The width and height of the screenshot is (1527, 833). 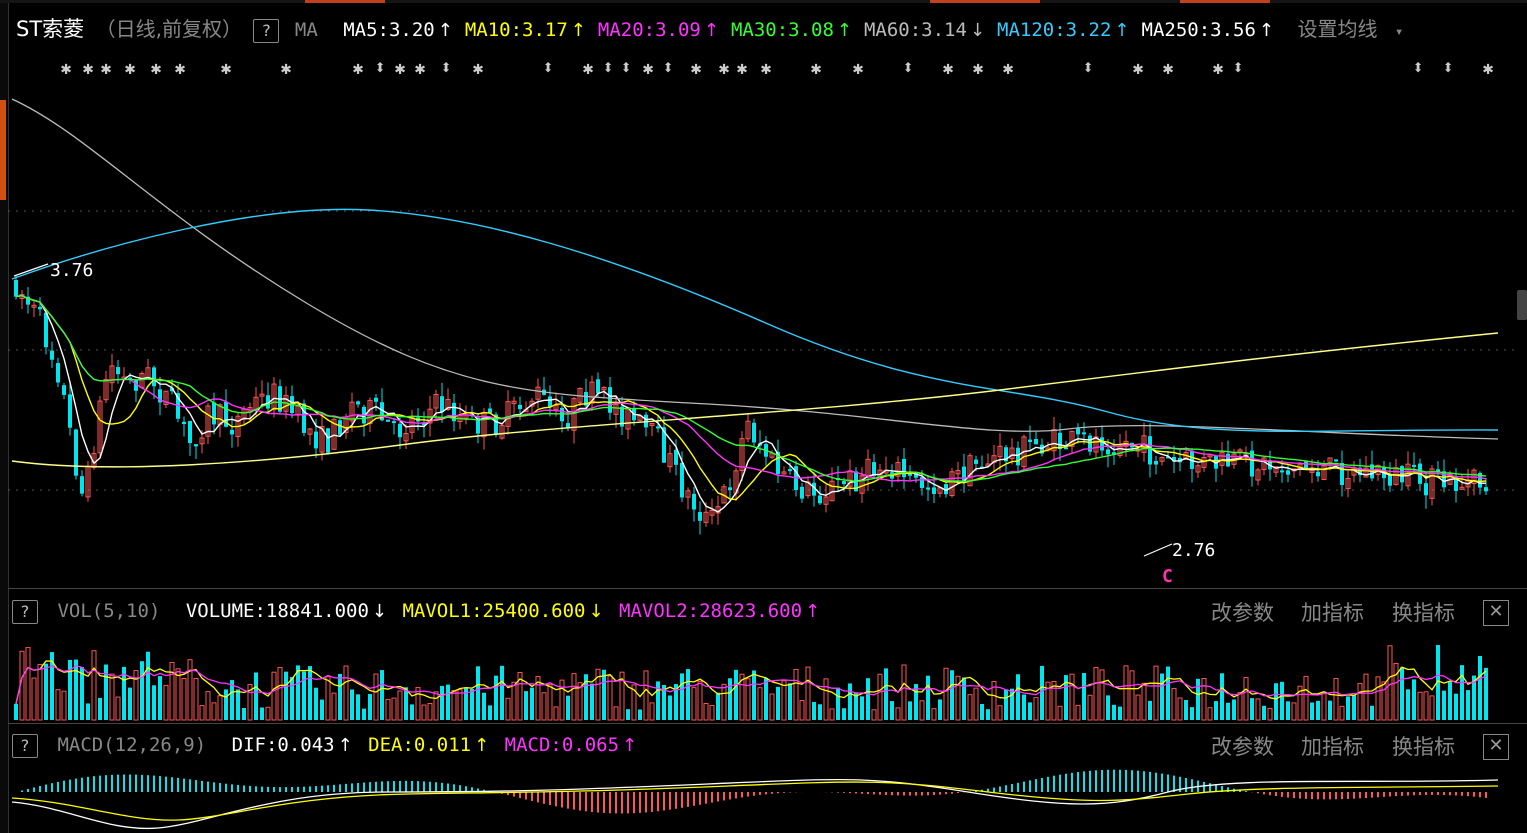 I want to click on ma-settings-dropdown-icon: ▾, so click(x=1399, y=32).